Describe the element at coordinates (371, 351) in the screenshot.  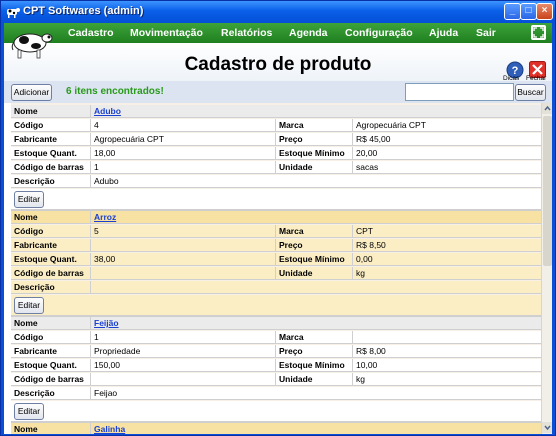
I see `value-preco: R$ 8,00` at that location.